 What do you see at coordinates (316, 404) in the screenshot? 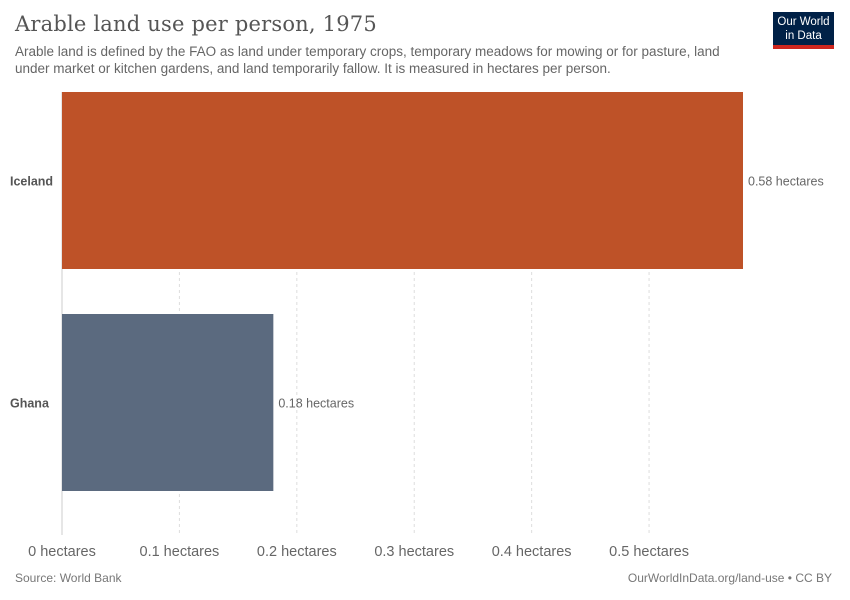
I see `value-label: 0.18 hectares` at bounding box center [316, 404].